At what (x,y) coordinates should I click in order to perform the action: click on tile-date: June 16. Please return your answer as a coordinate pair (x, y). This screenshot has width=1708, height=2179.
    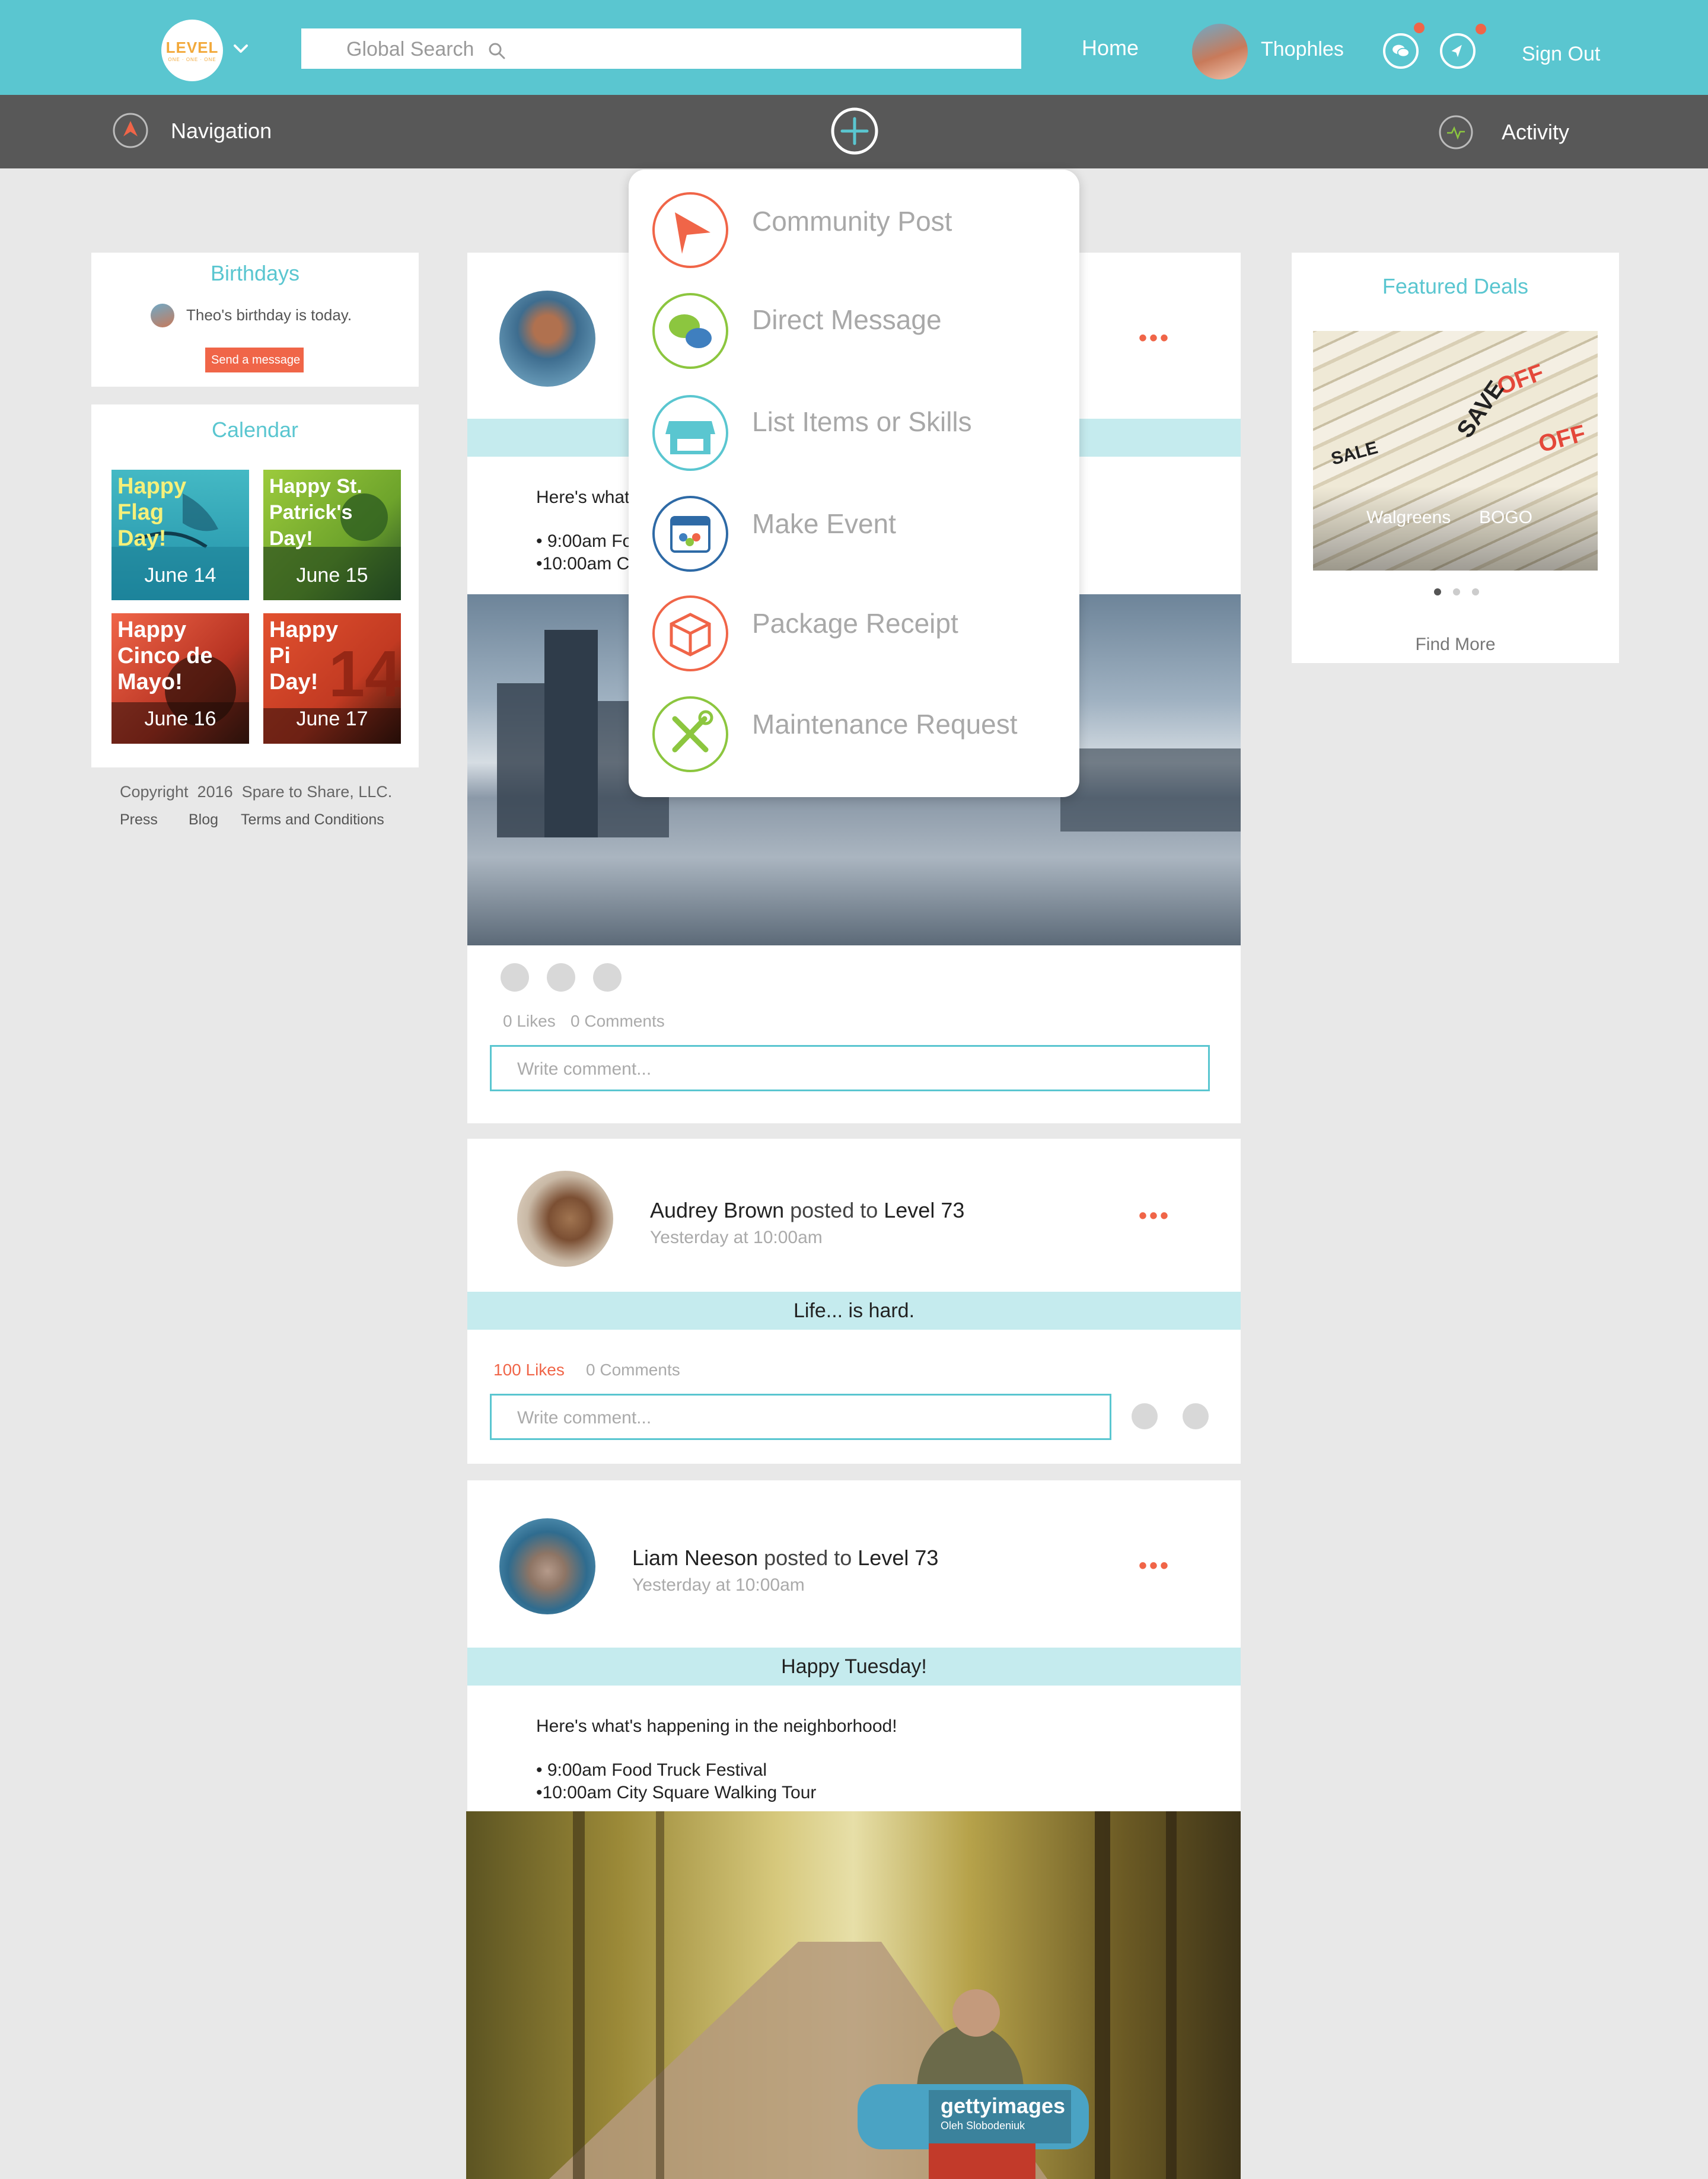
    Looking at the image, I should click on (180, 719).